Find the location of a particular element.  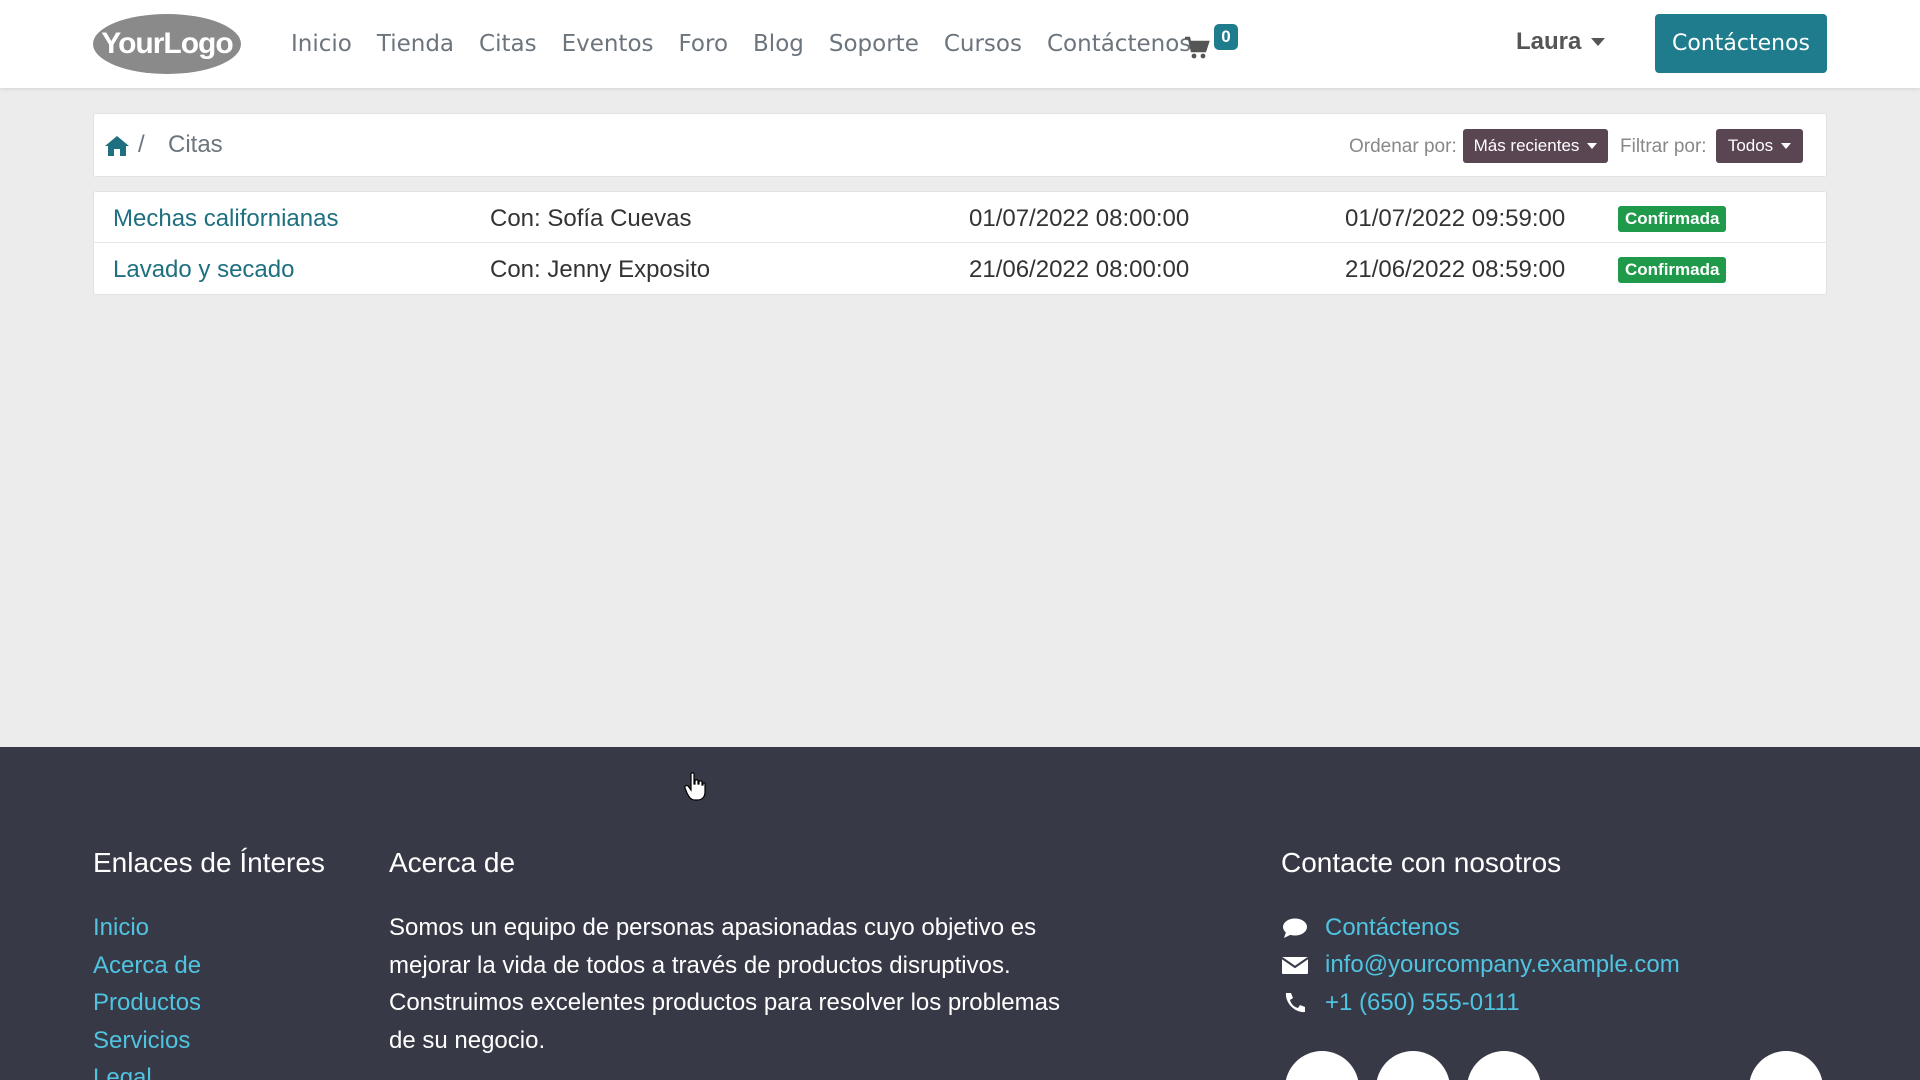

appointment-name-link: Mechas californianas is located at coordinates (225, 219).